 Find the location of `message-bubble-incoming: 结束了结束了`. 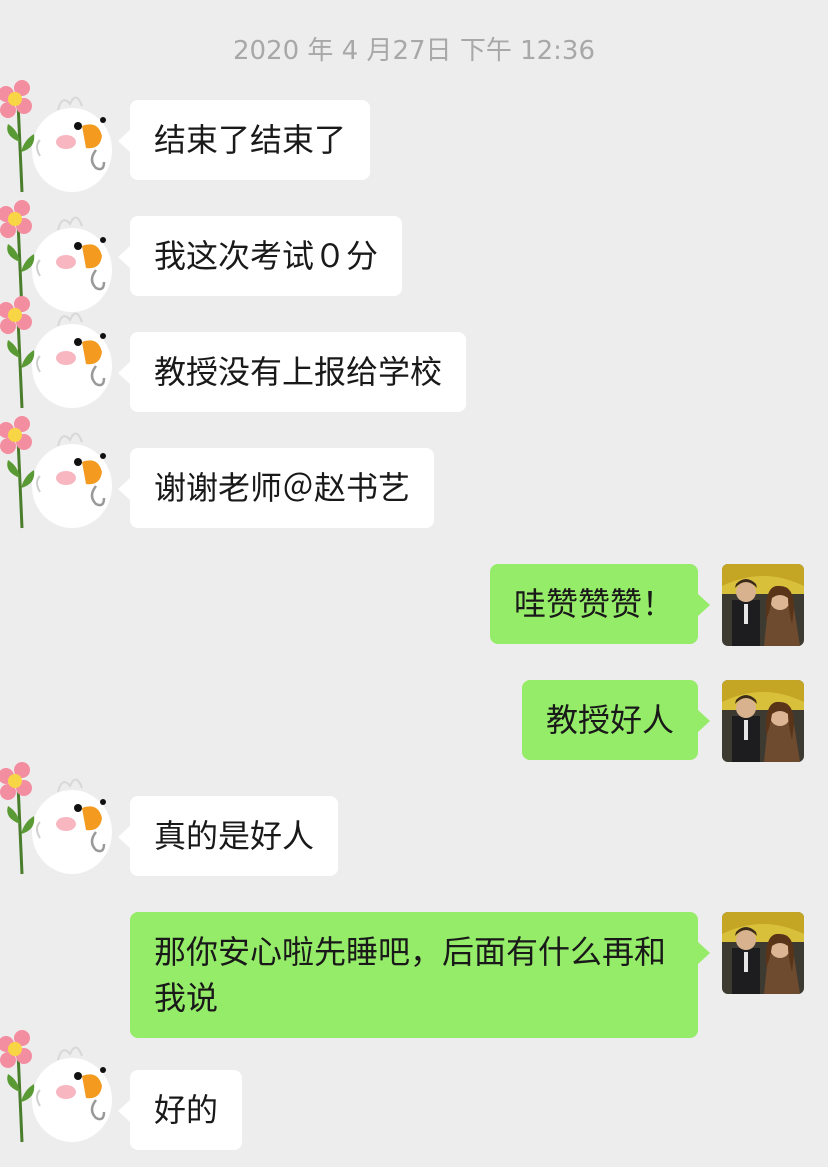

message-bubble-incoming: 结束了结束了 is located at coordinates (244, 140).